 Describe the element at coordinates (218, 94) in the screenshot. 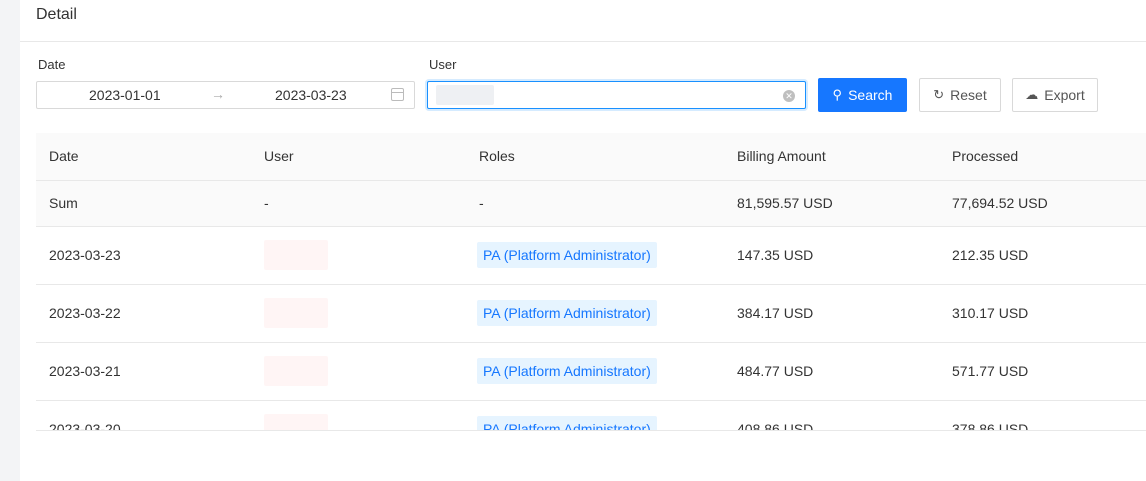

I see `arrow-right-icon: →` at that location.